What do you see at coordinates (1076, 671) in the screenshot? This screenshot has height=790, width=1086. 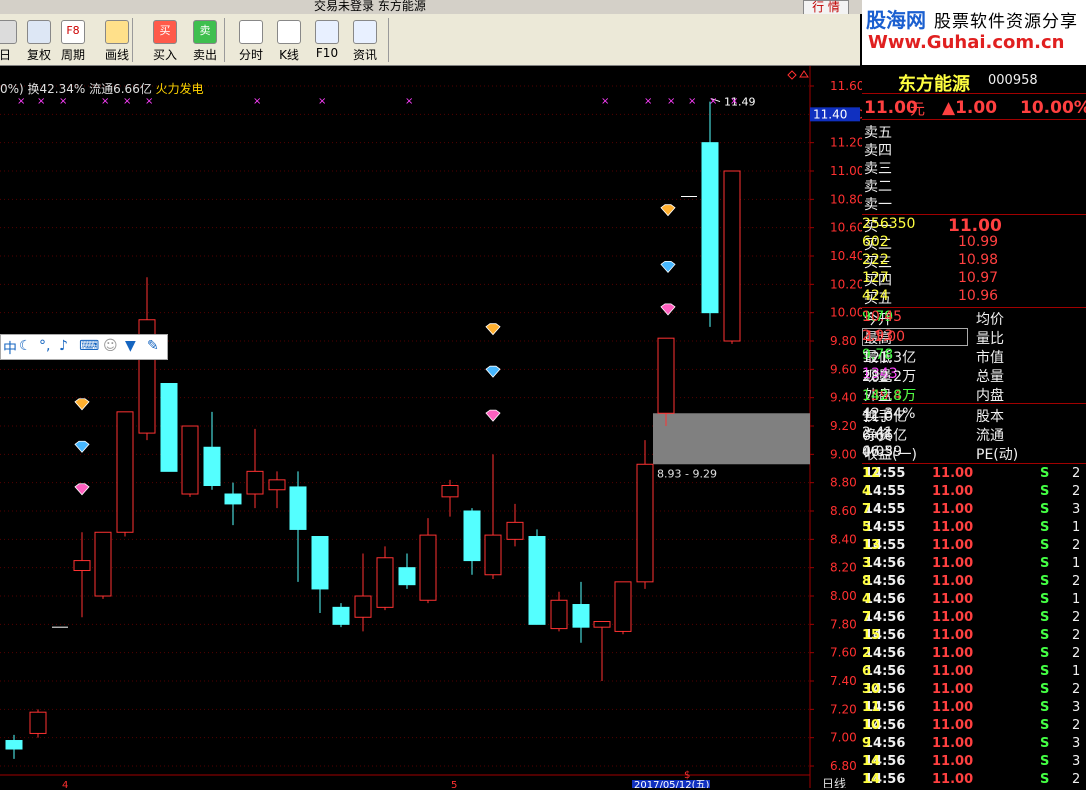 I see `tick-count: 1` at bounding box center [1076, 671].